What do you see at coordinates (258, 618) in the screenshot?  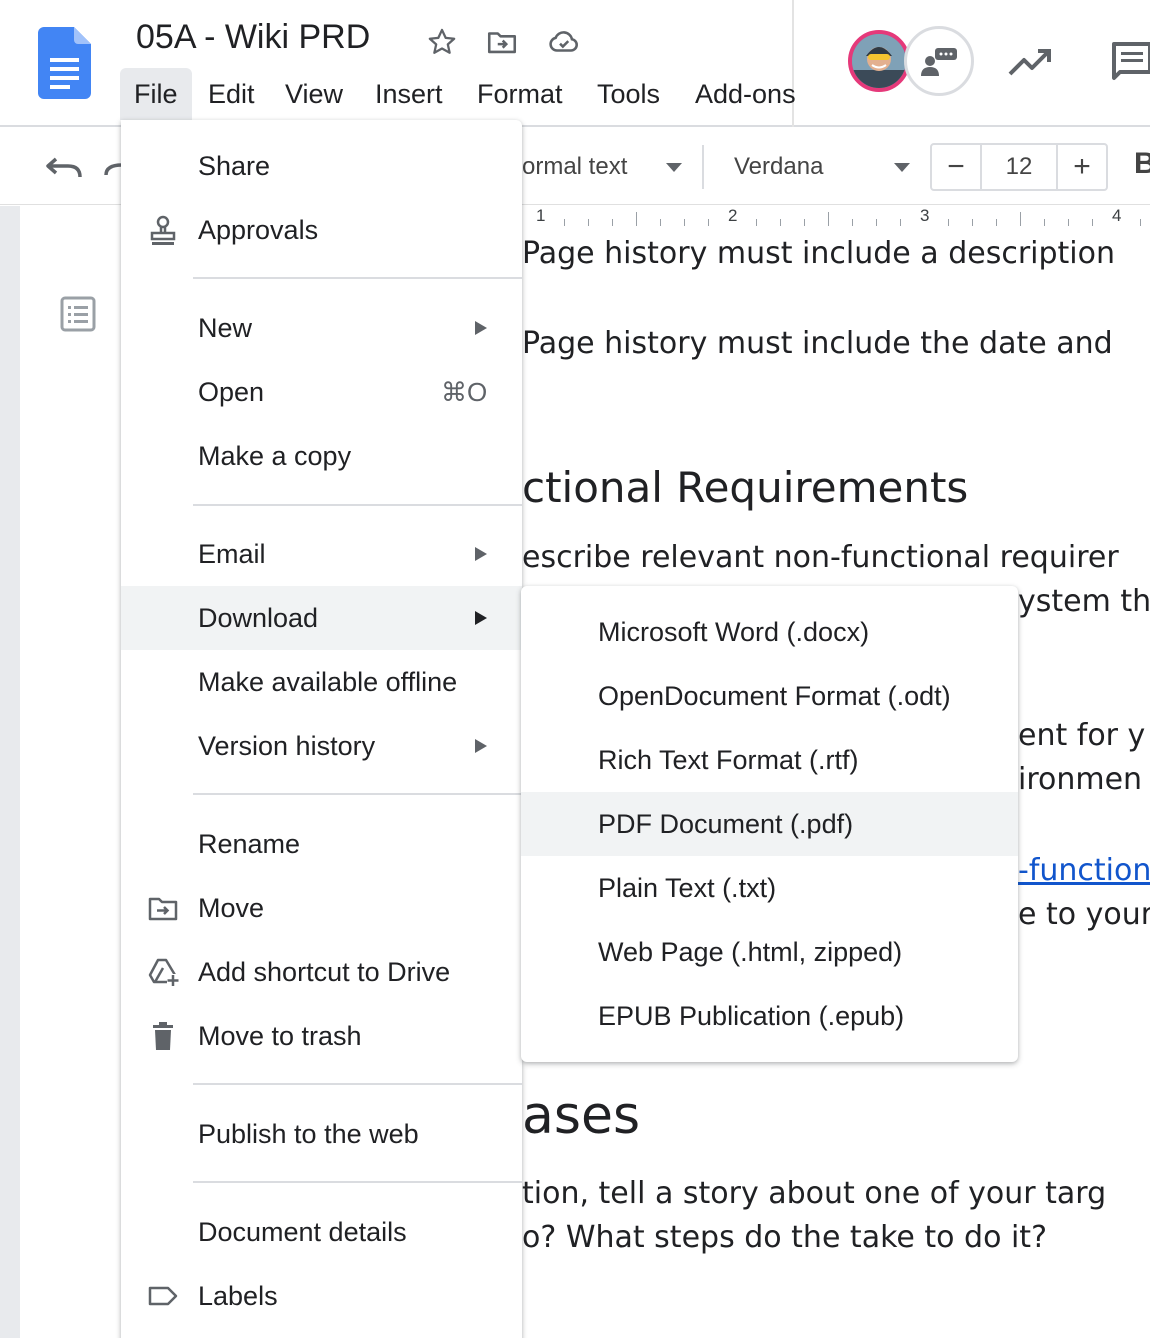 I see `menu-item-label: Download` at bounding box center [258, 618].